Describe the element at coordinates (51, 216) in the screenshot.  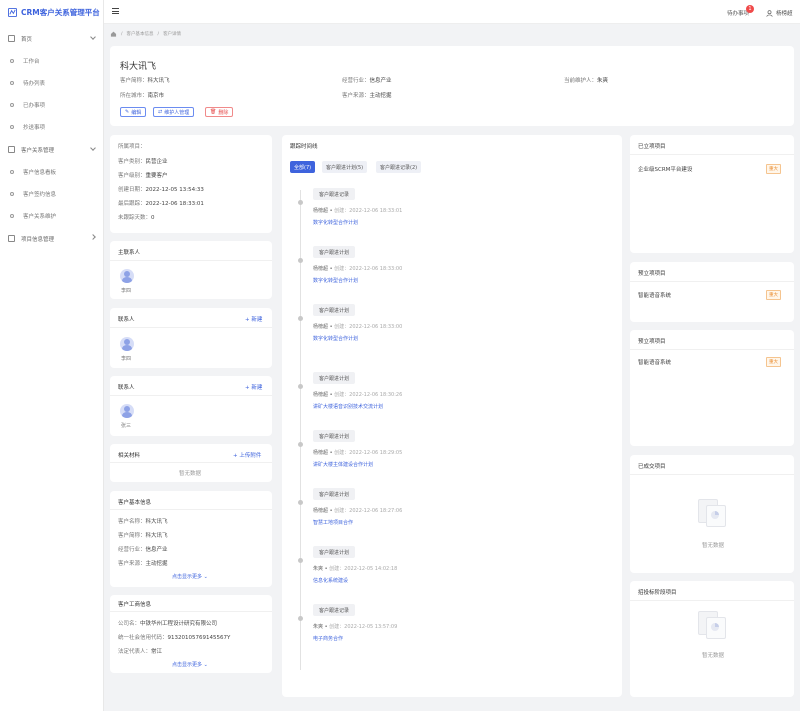
I see `menu-customer-maint: 客户关系维护` at that location.